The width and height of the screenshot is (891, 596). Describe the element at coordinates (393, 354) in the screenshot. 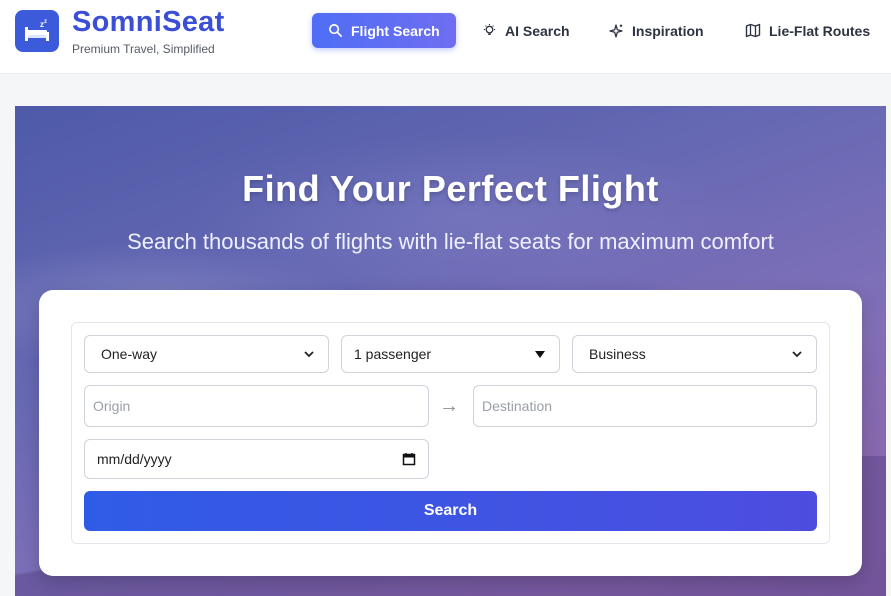

I see `passengers-value: 1 passenger` at that location.